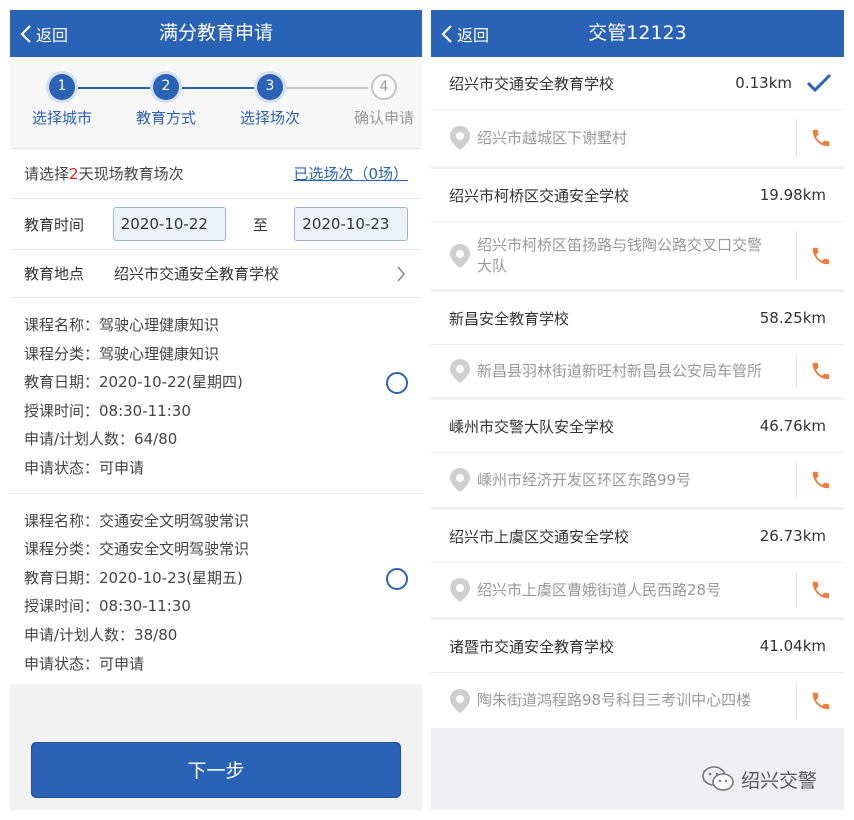 The width and height of the screenshot is (854, 820). Describe the element at coordinates (637, 646) in the screenshot. I see `school-name-row: 诸暨市交通安全教育学校 41.04km` at that location.